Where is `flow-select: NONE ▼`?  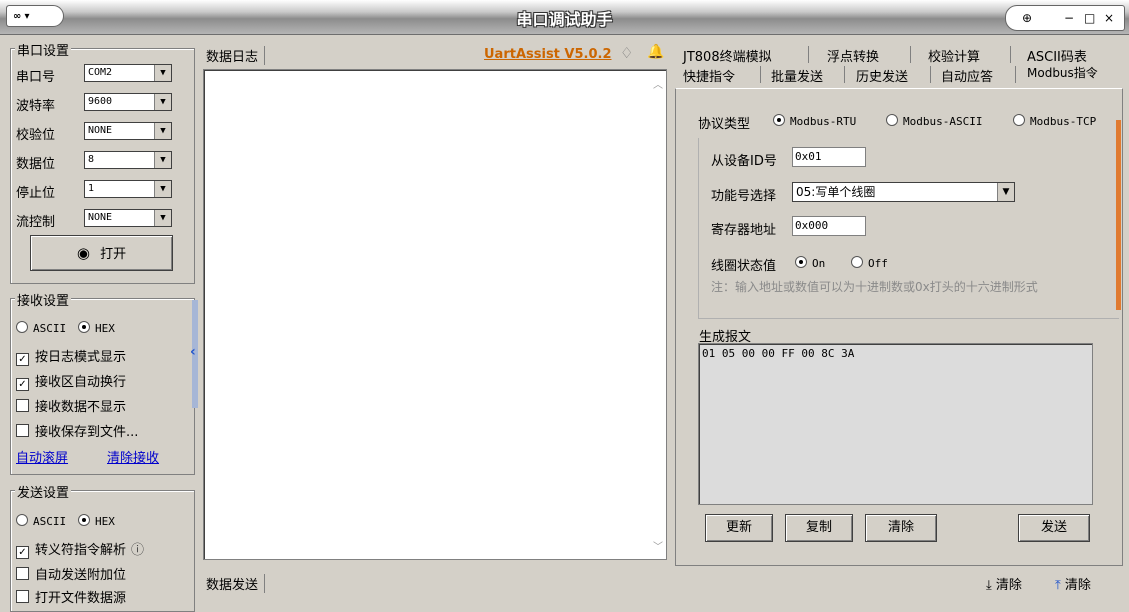
flow-select: NONE ▼ is located at coordinates (128, 218).